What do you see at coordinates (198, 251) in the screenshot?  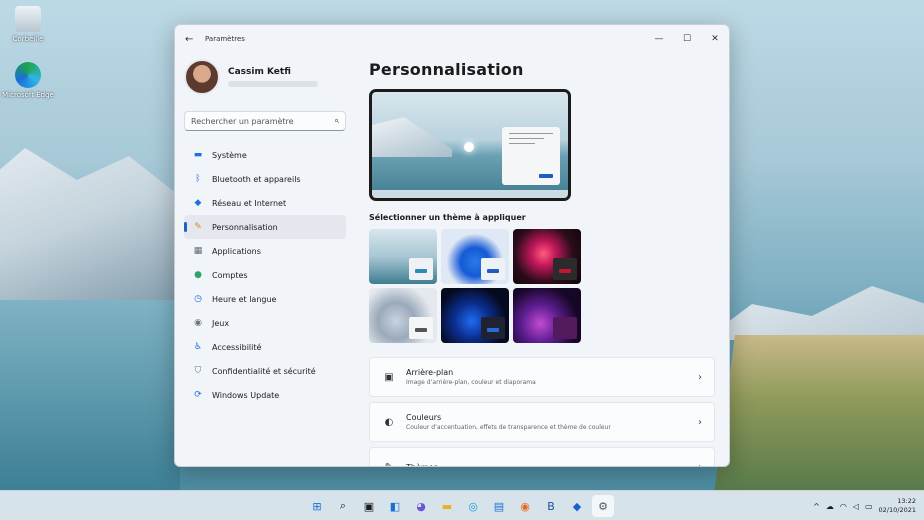 I see `apps-icon: ▦` at bounding box center [198, 251].